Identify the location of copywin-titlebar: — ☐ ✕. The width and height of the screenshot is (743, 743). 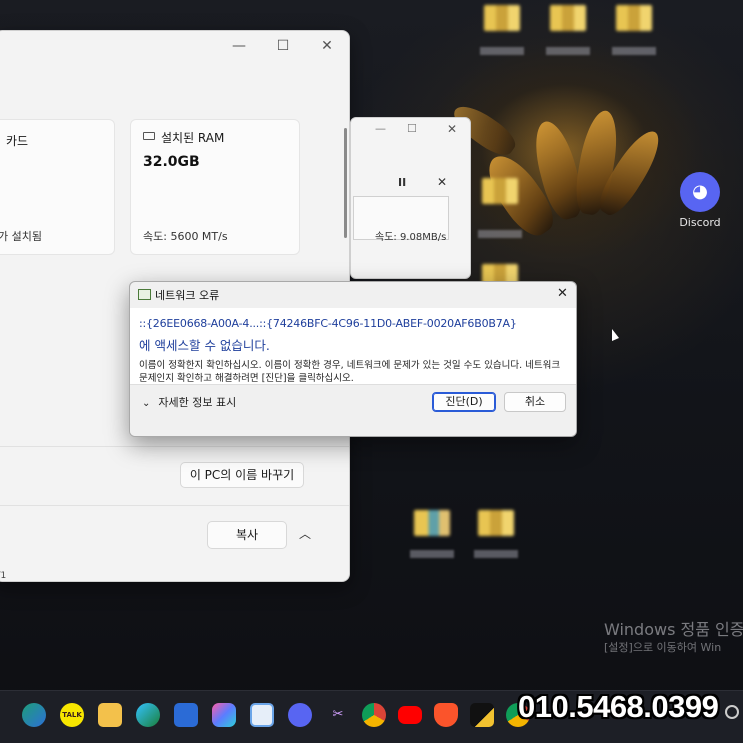
(410, 130).